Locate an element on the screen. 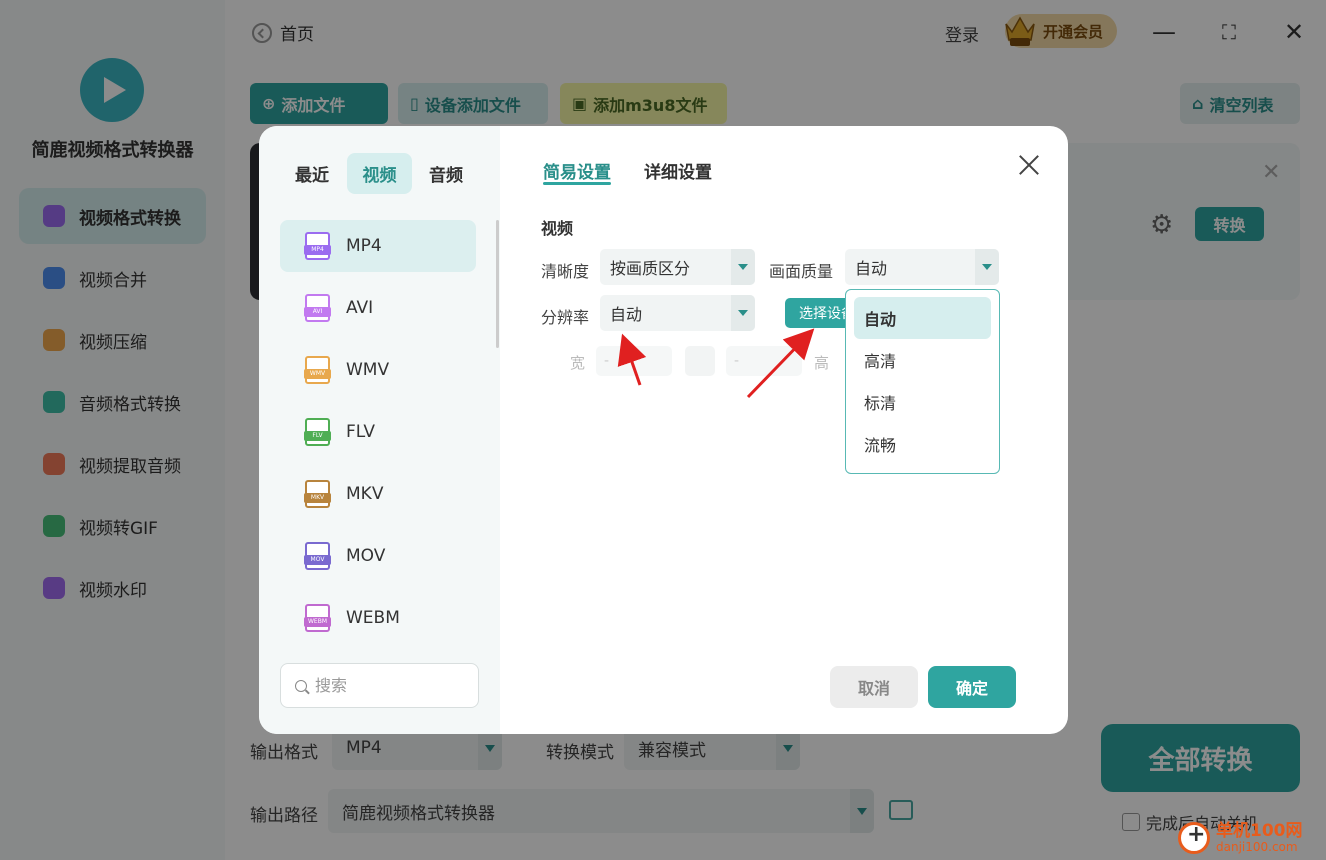 This screenshot has height=860, width=1326. format-search is located at coordinates (379, 685).